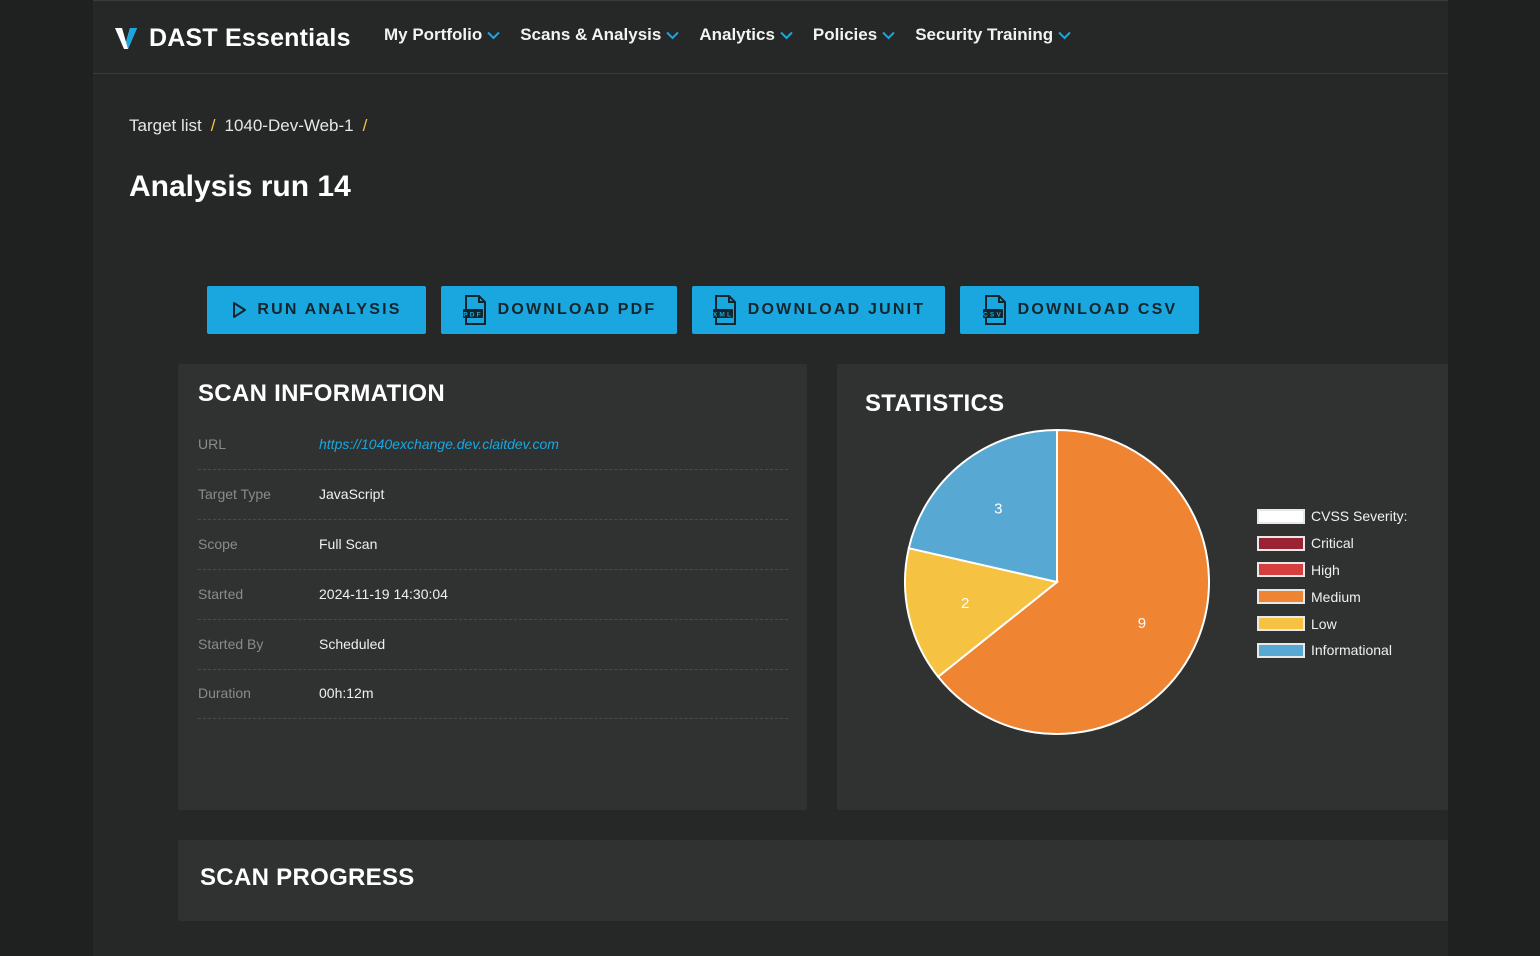 The height and width of the screenshot is (956, 1540). I want to click on nav-security-training: Security Training, so click(993, 35).